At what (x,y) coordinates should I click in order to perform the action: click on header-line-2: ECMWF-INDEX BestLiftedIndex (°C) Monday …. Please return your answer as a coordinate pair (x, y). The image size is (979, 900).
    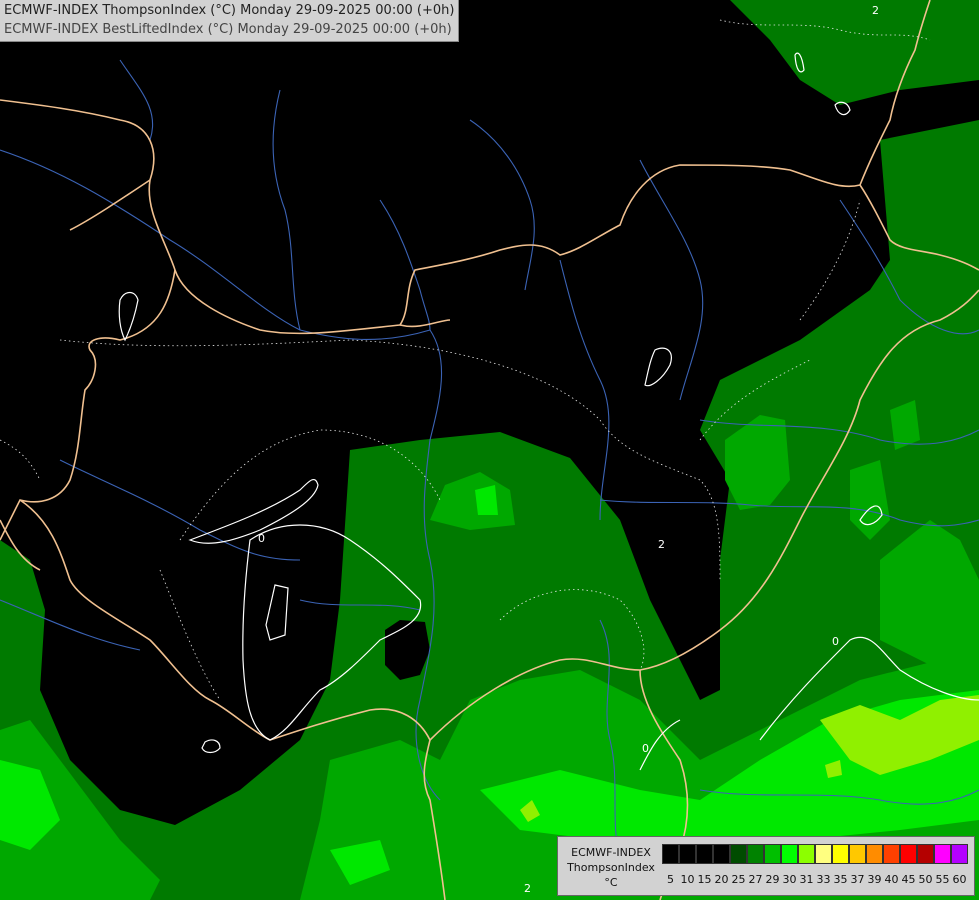
    Looking at the image, I should click on (228, 29).